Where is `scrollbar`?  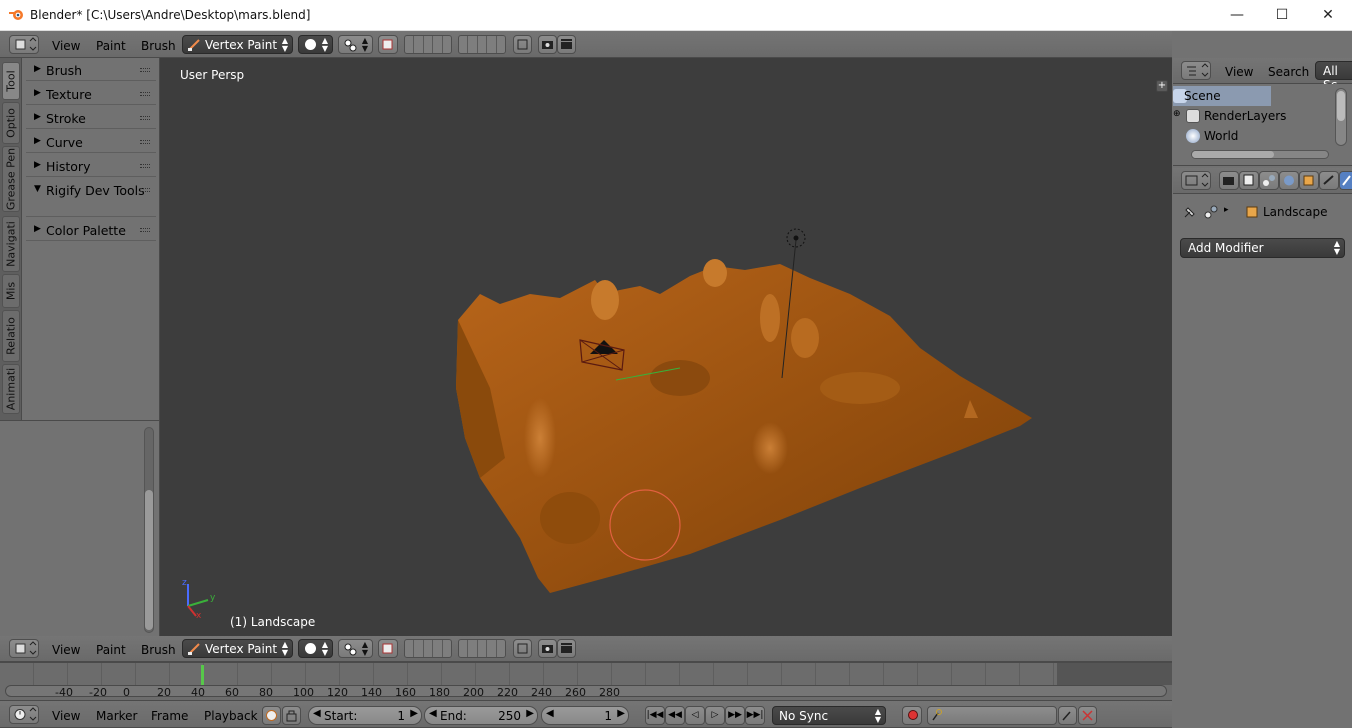 scrollbar is located at coordinates (149, 530).